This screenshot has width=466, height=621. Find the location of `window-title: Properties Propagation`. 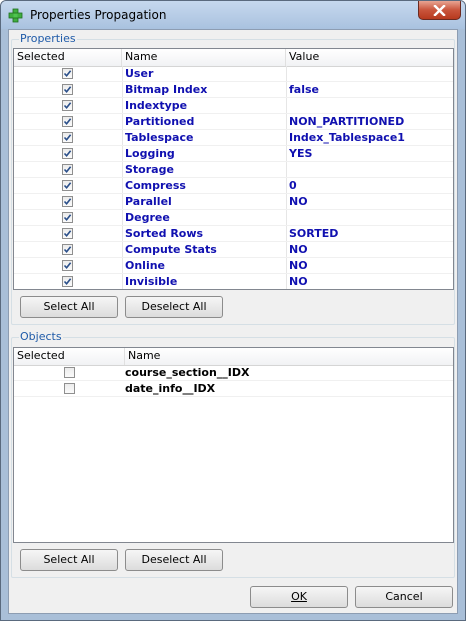

window-title: Properties Propagation is located at coordinates (98, 15).